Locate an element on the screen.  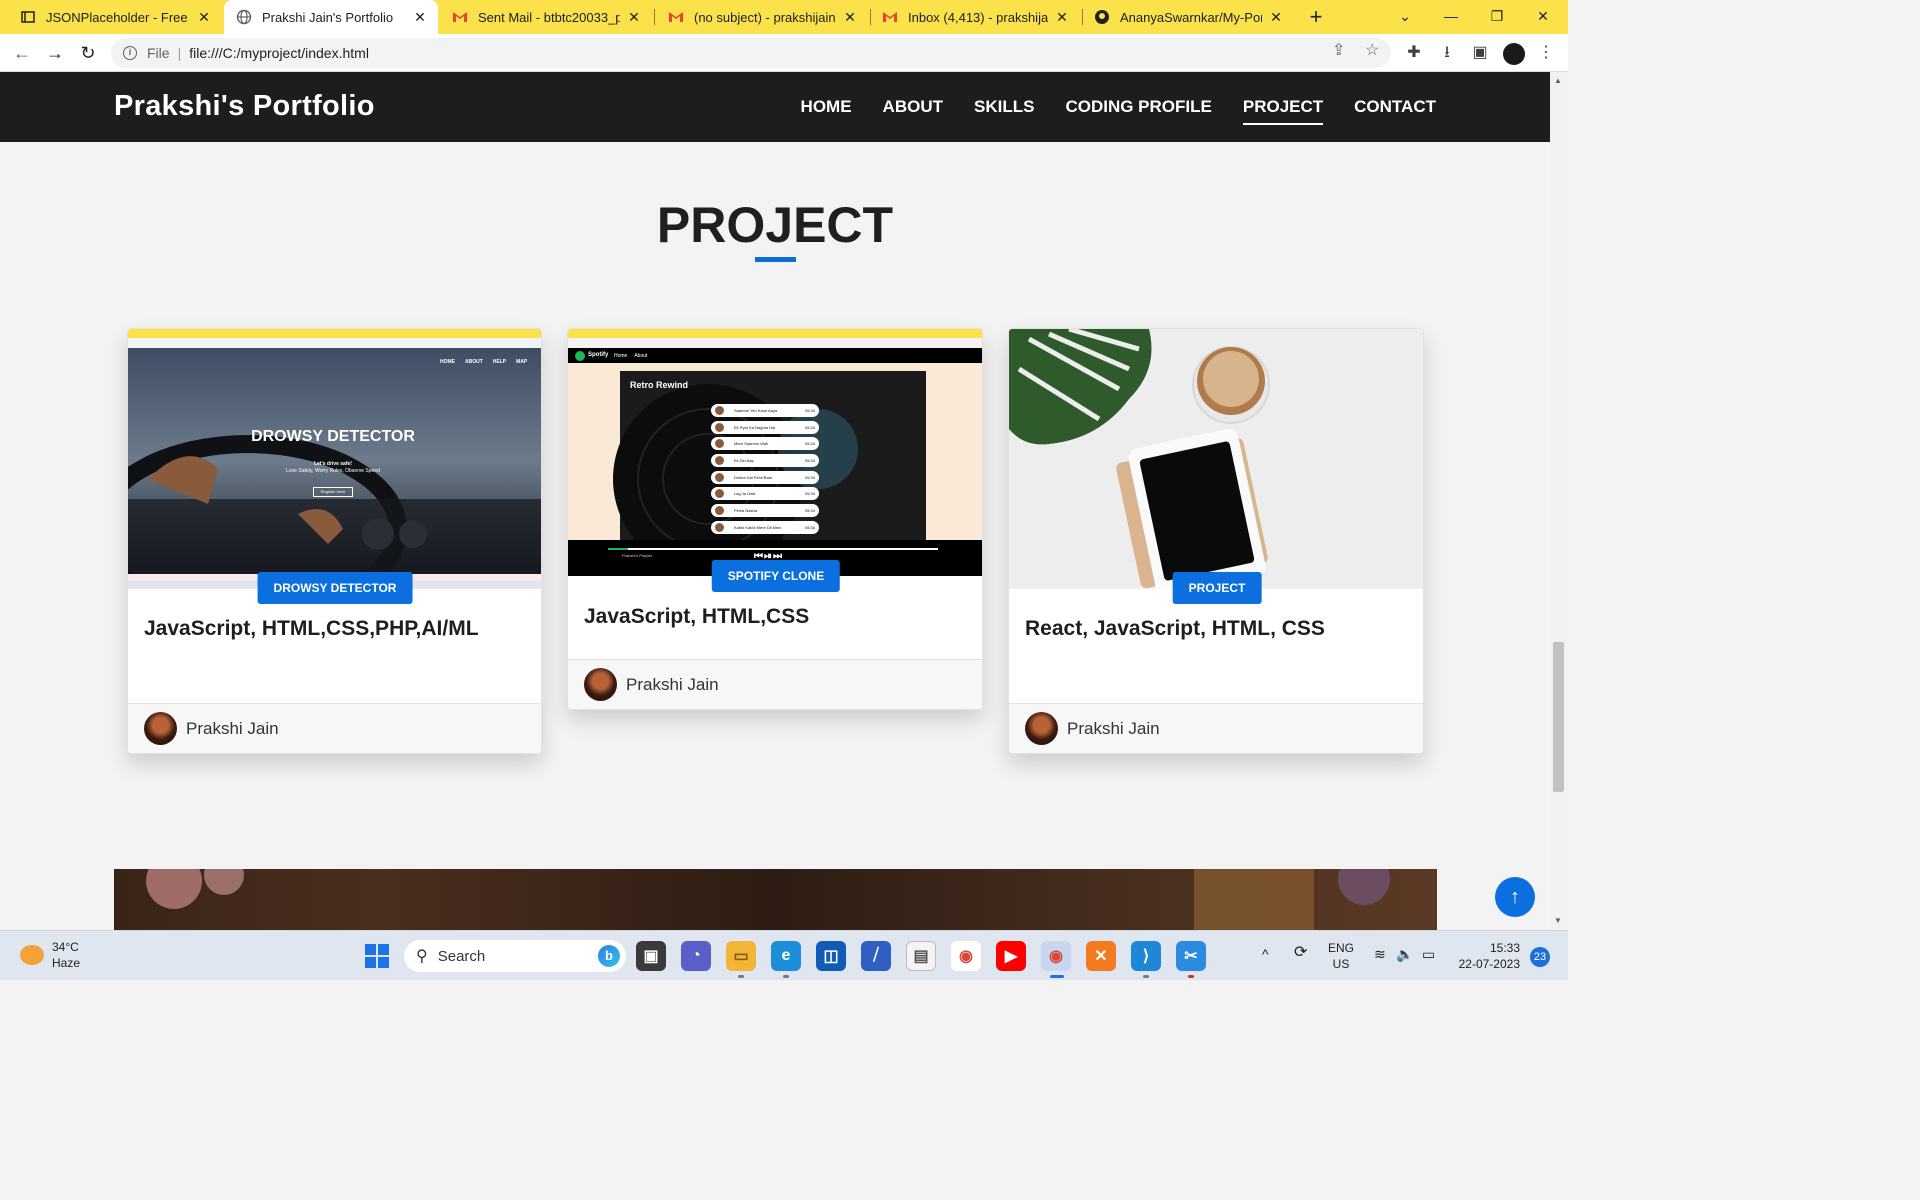
profile-avatar is located at coordinates (1514, 54).